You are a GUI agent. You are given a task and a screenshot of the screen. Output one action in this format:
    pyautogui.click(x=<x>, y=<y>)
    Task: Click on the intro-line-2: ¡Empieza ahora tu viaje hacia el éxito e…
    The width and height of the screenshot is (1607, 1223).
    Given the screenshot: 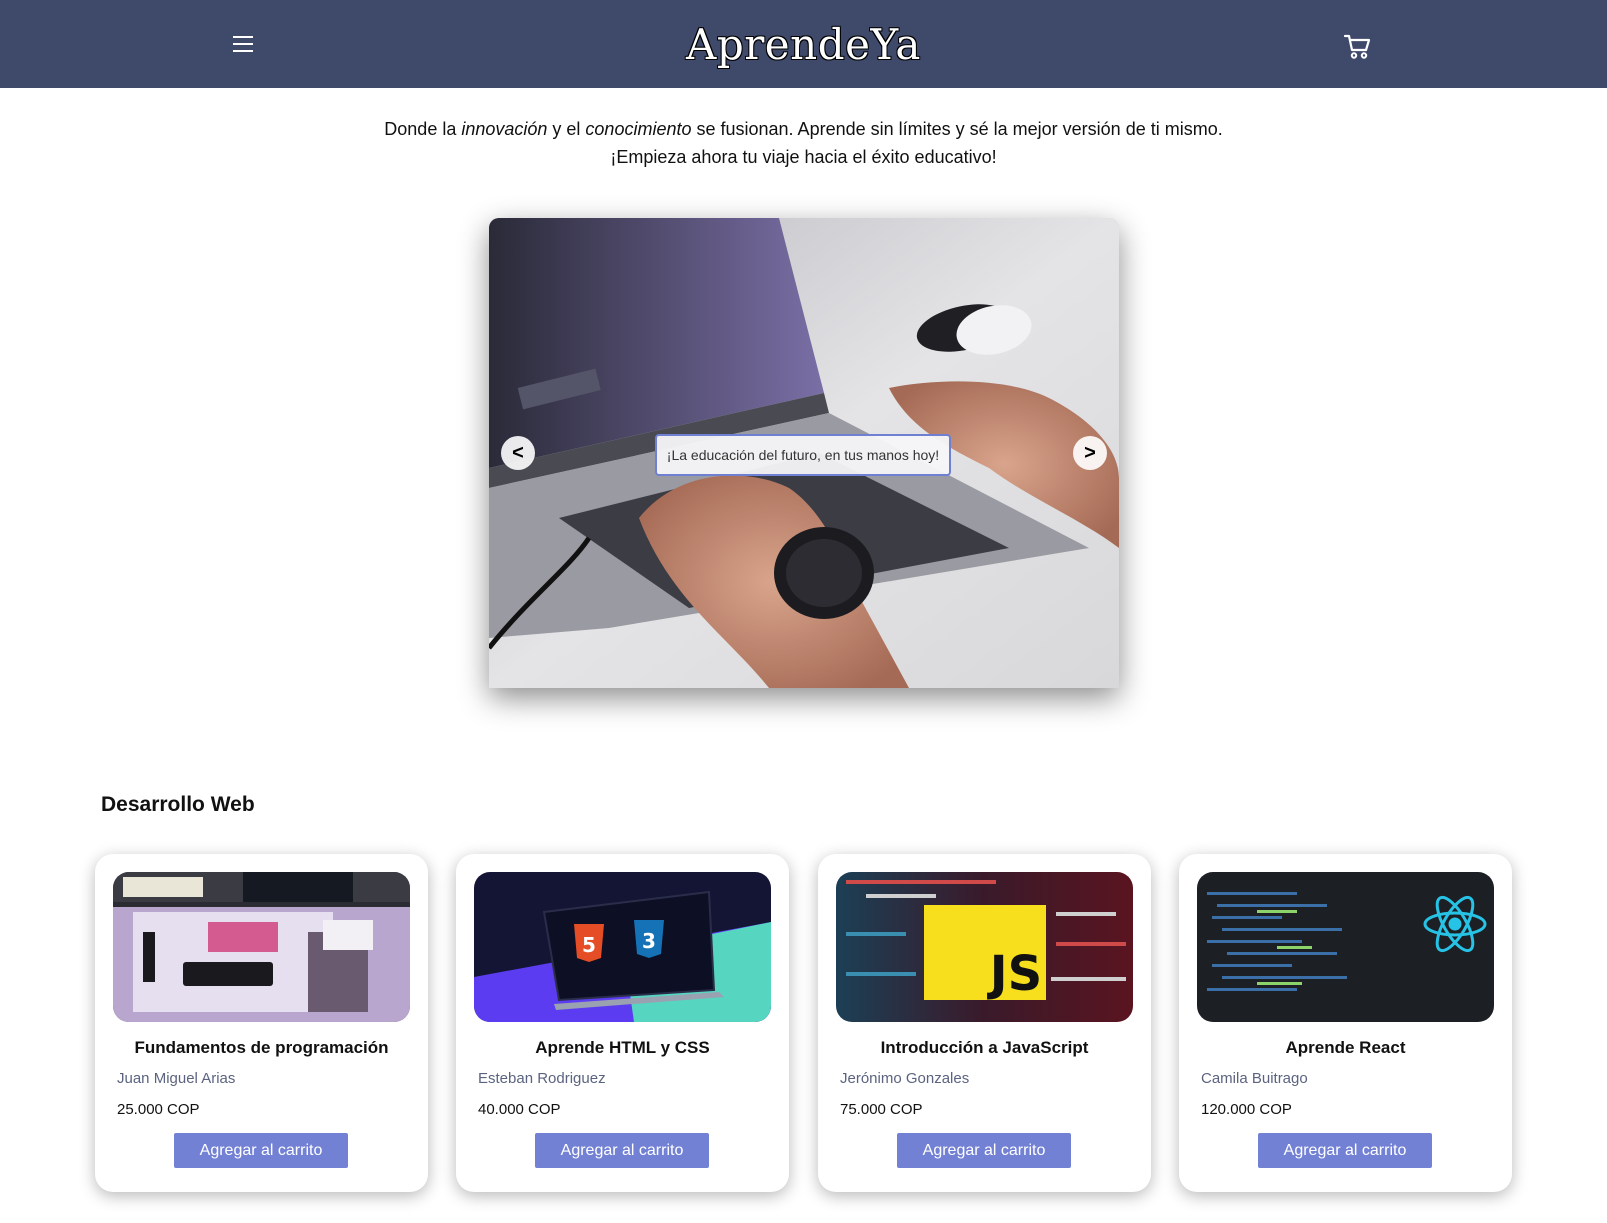 What is the action you would take?
    pyautogui.click(x=803, y=157)
    